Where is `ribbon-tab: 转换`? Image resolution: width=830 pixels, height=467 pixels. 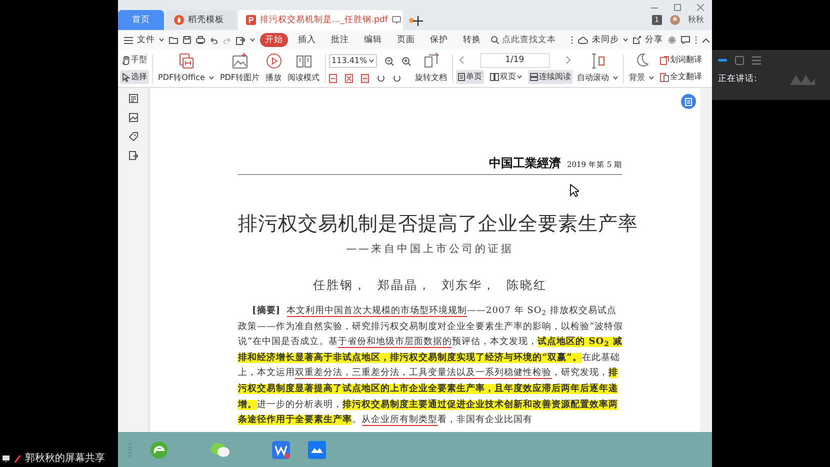
ribbon-tab: 转换 is located at coordinates (472, 40).